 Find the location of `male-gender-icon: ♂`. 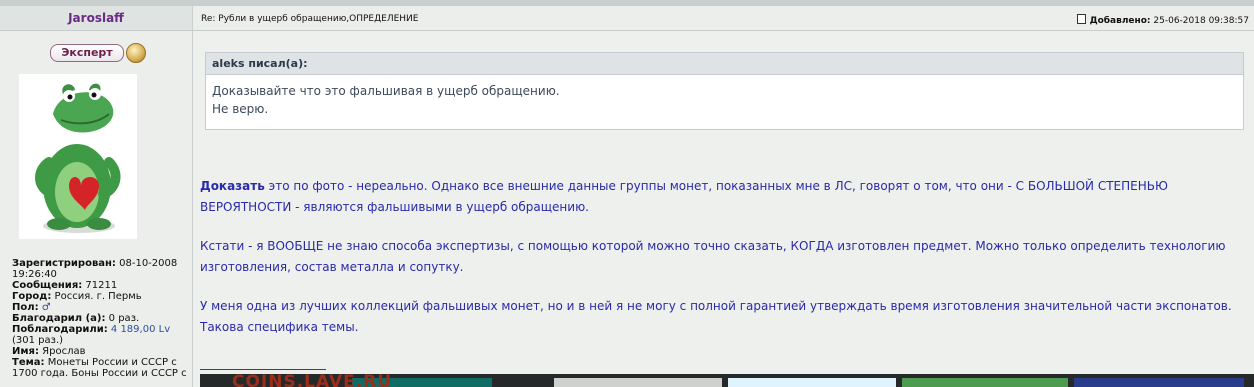

male-gender-icon: ♂ is located at coordinates (46, 307).